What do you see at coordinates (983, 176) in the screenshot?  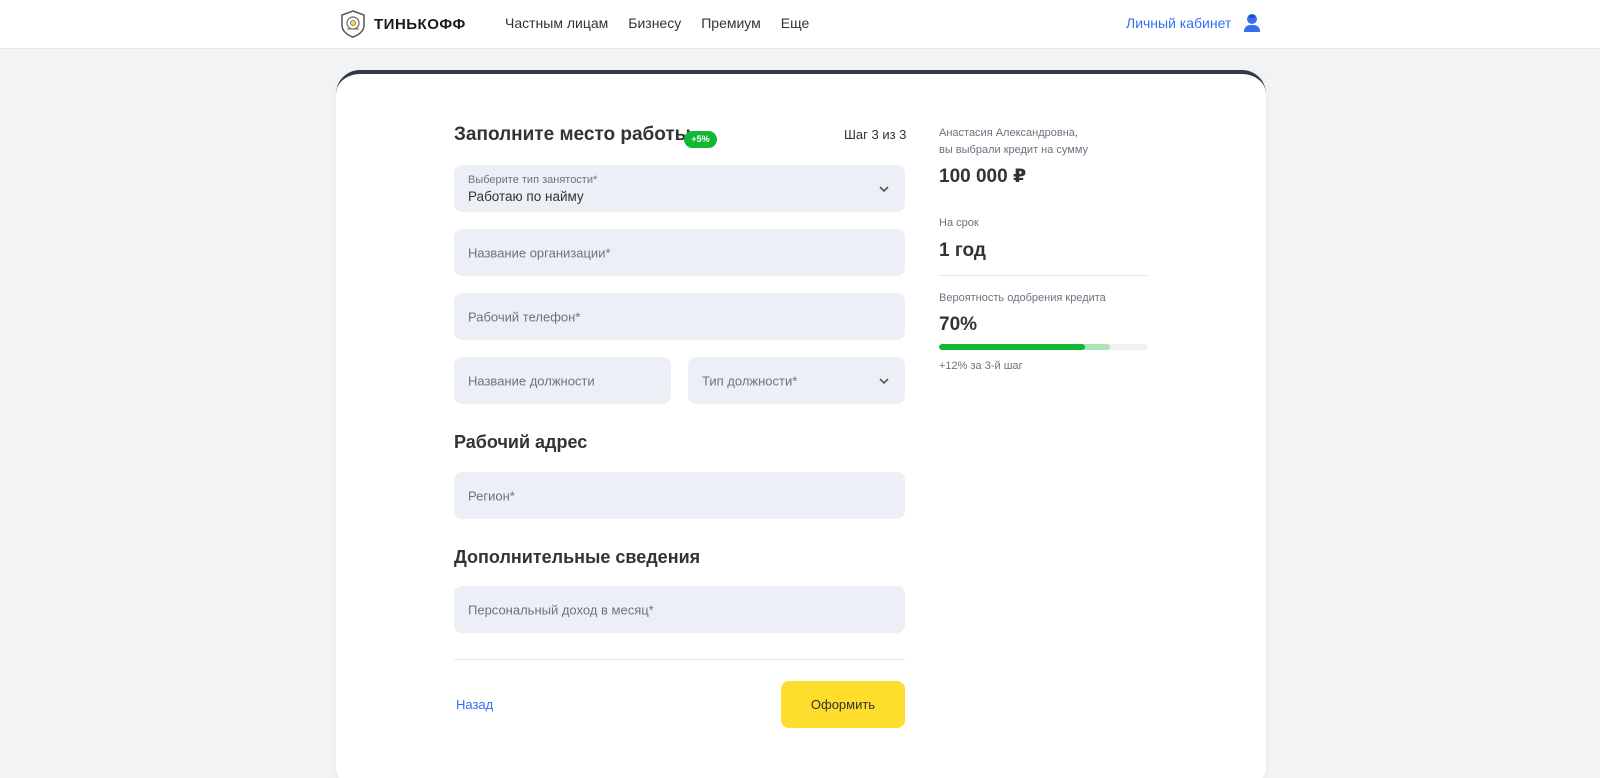 I see `loan-amount: 100 000 ₽` at bounding box center [983, 176].